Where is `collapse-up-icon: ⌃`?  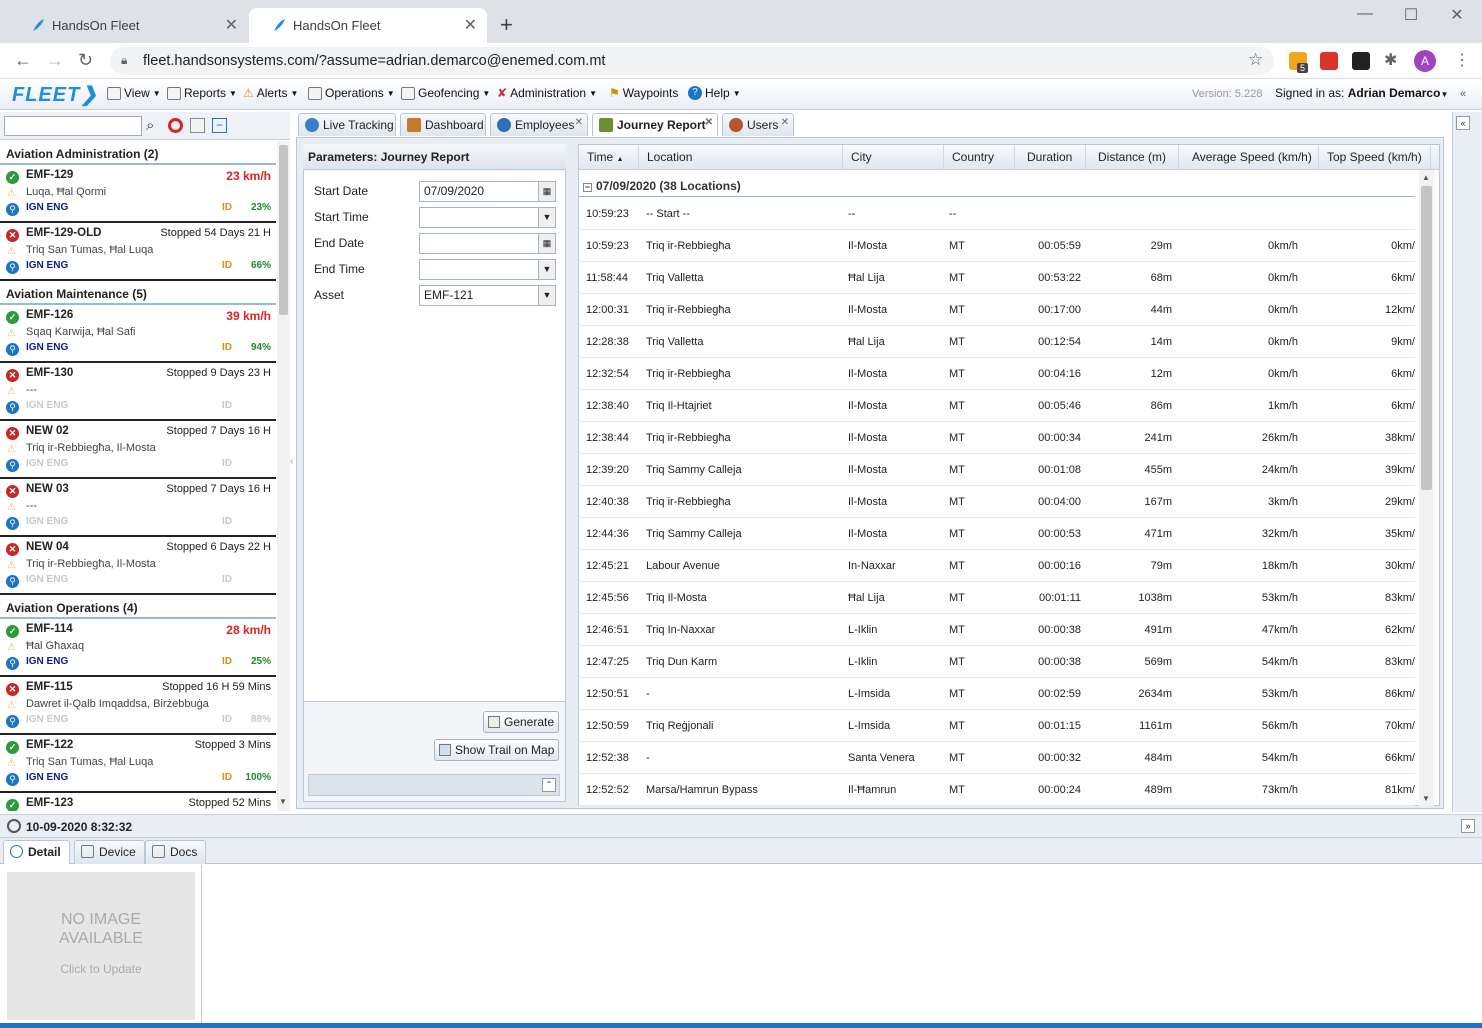
collapse-up-icon: ⌃ is located at coordinates (549, 785).